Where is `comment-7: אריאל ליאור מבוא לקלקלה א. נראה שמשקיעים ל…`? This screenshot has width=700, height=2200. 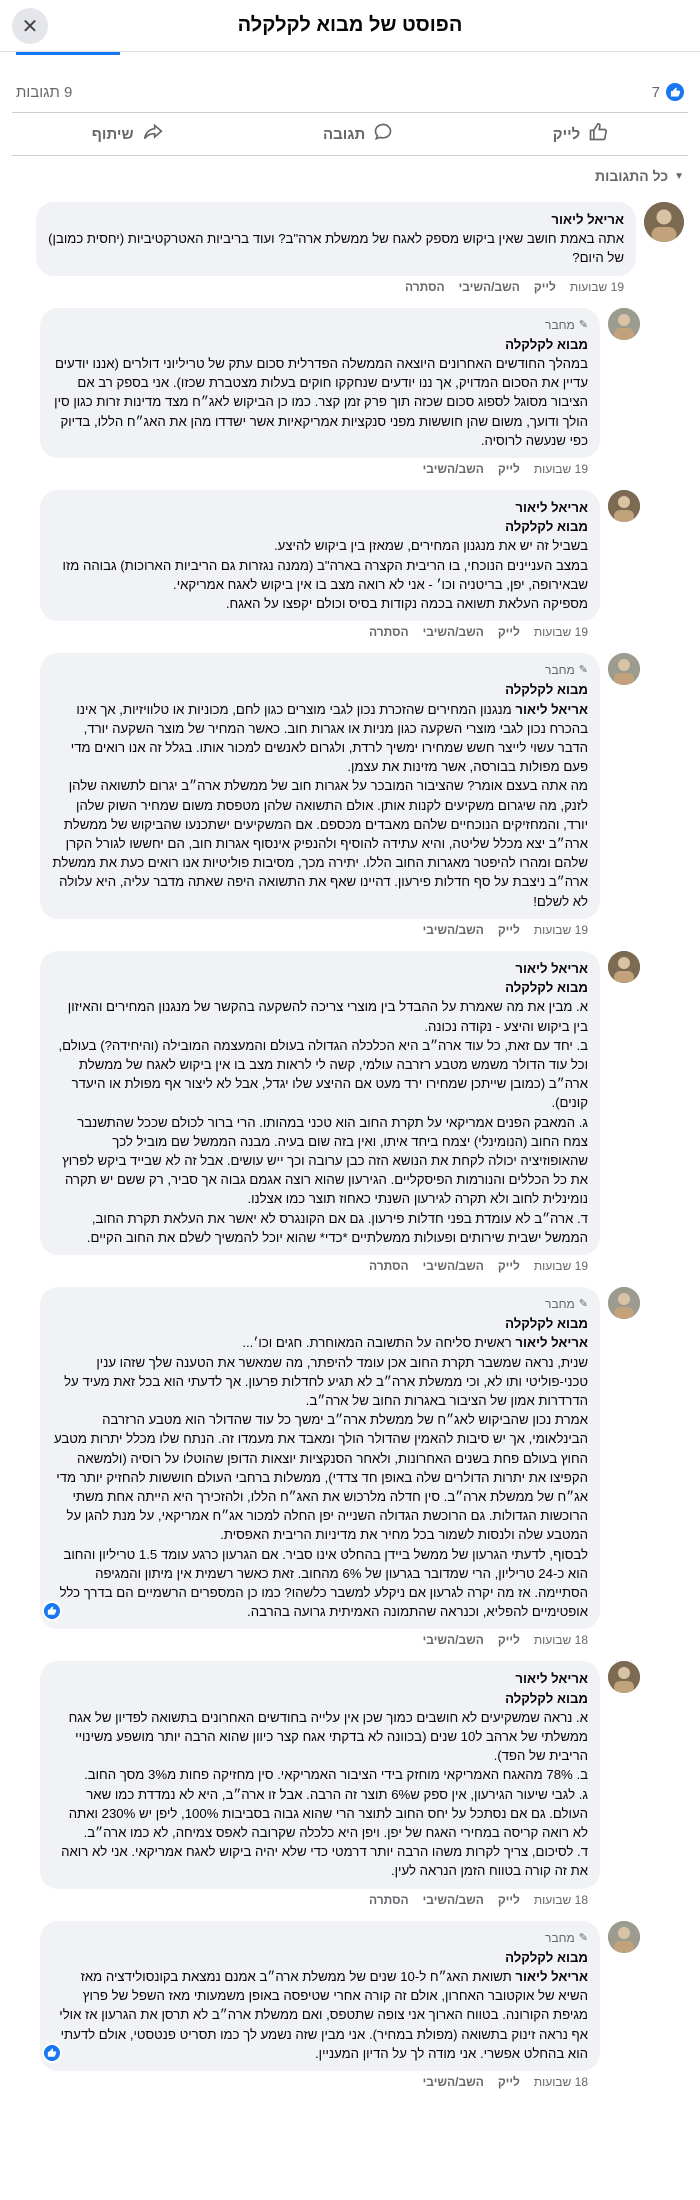 comment-7: אריאל ליאור מבוא לקלקלה א. נראה שמשקיעים ל… is located at coordinates (350, 1784).